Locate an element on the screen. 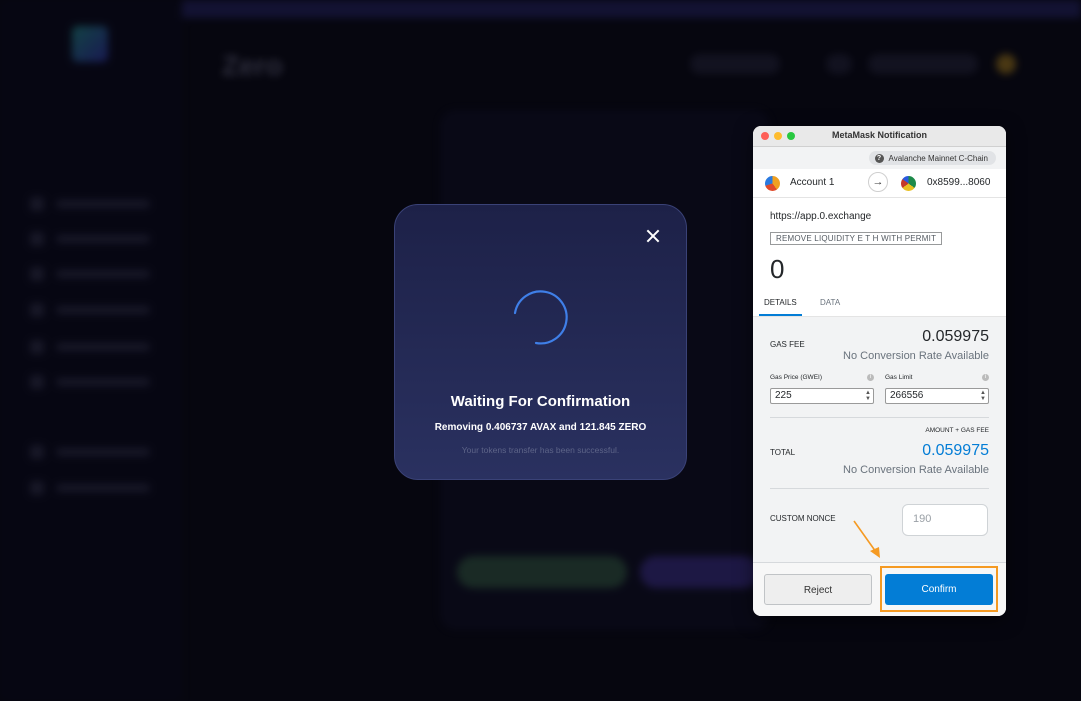 This screenshot has width=1081, height=701. total-caption: AMOUNT + GAS FEE is located at coordinates (957, 430).